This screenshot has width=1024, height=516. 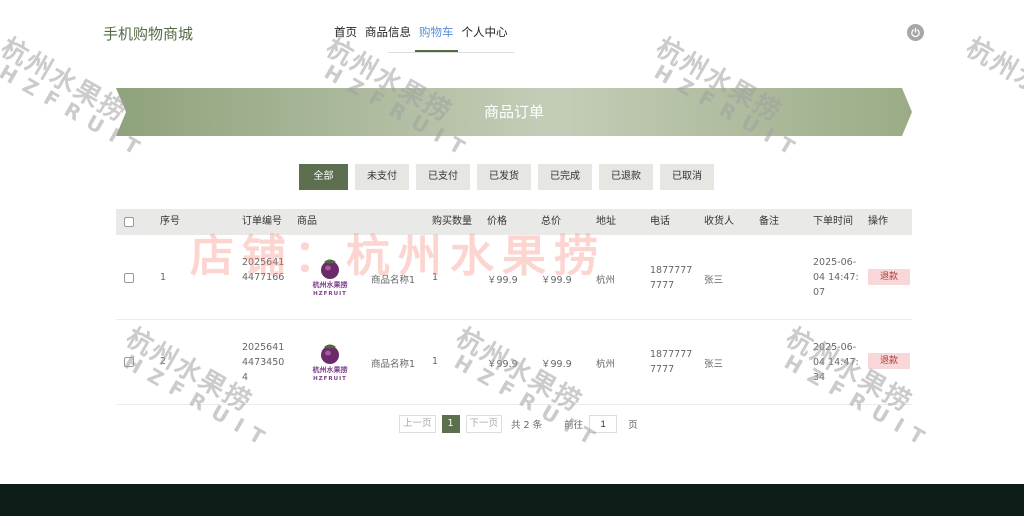 I want to click on main-nav: 首页 商品信息 购物车 个人中心, so click(x=421, y=38).